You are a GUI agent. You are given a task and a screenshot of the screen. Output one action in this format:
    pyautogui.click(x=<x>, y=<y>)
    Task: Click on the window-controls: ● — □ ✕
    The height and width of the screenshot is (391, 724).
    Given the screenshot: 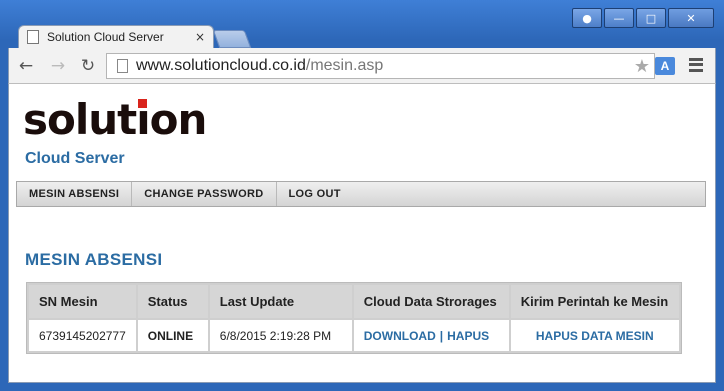 What is the action you would take?
    pyautogui.click(x=643, y=18)
    